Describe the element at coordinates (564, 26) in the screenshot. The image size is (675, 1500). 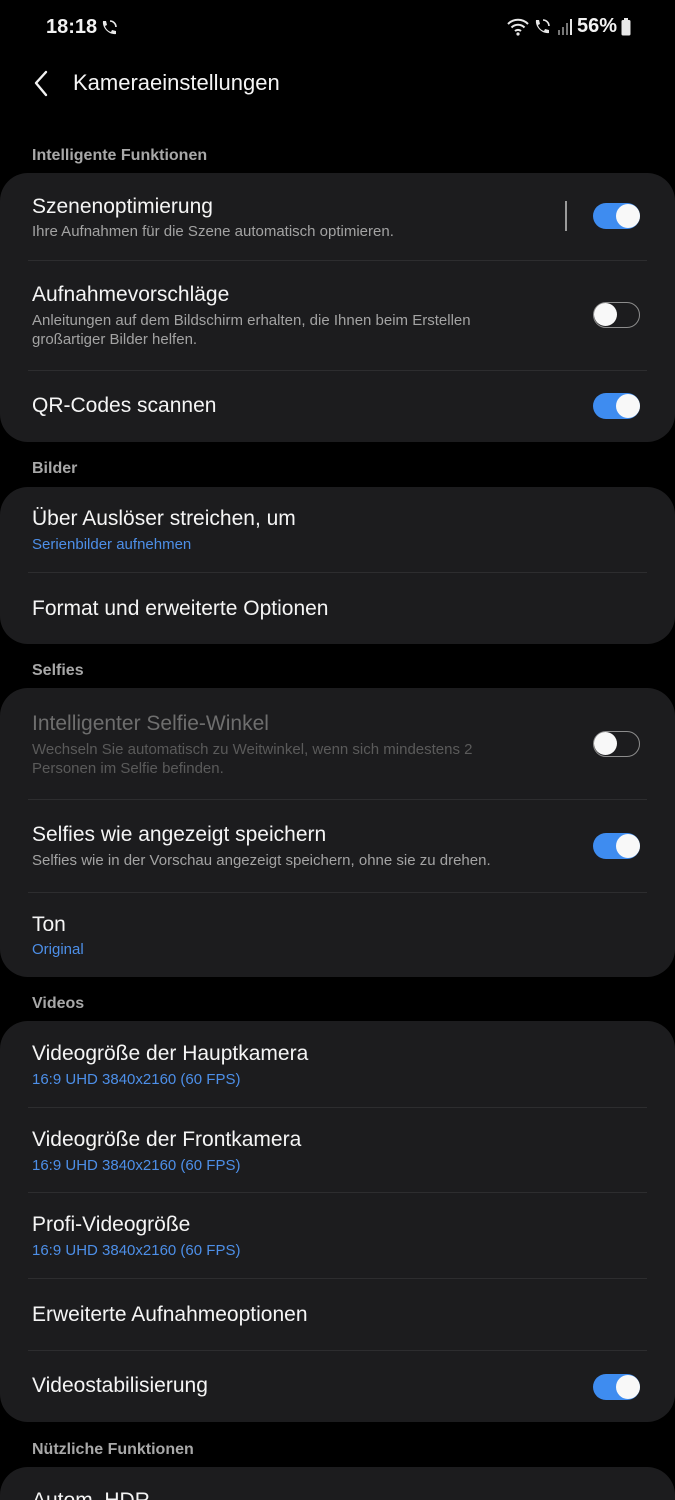
I see `signal-icon` at that location.